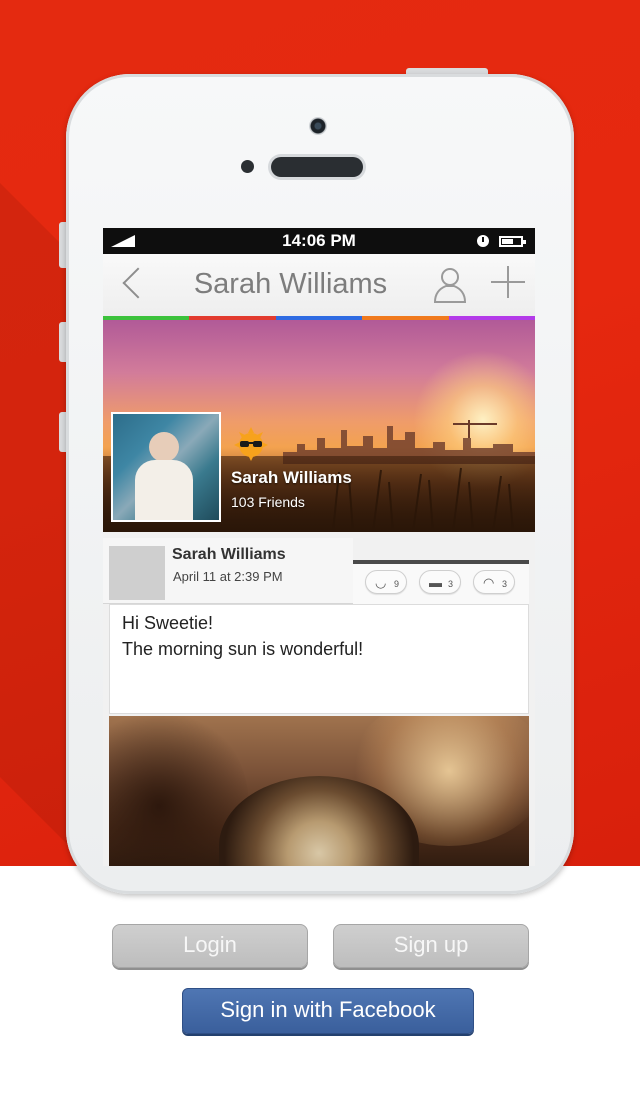 The width and height of the screenshot is (640, 1096). I want to click on facebook-signin-button: Sign in with Facebook, so click(328, 1011).